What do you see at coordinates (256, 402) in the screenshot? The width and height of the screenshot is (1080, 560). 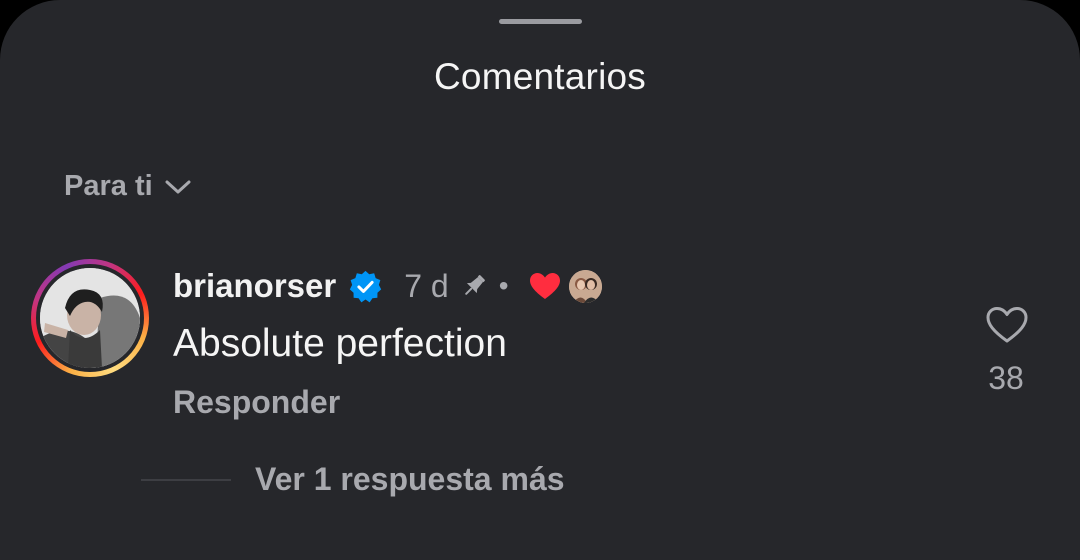 I see `reply-button: Responder` at bounding box center [256, 402].